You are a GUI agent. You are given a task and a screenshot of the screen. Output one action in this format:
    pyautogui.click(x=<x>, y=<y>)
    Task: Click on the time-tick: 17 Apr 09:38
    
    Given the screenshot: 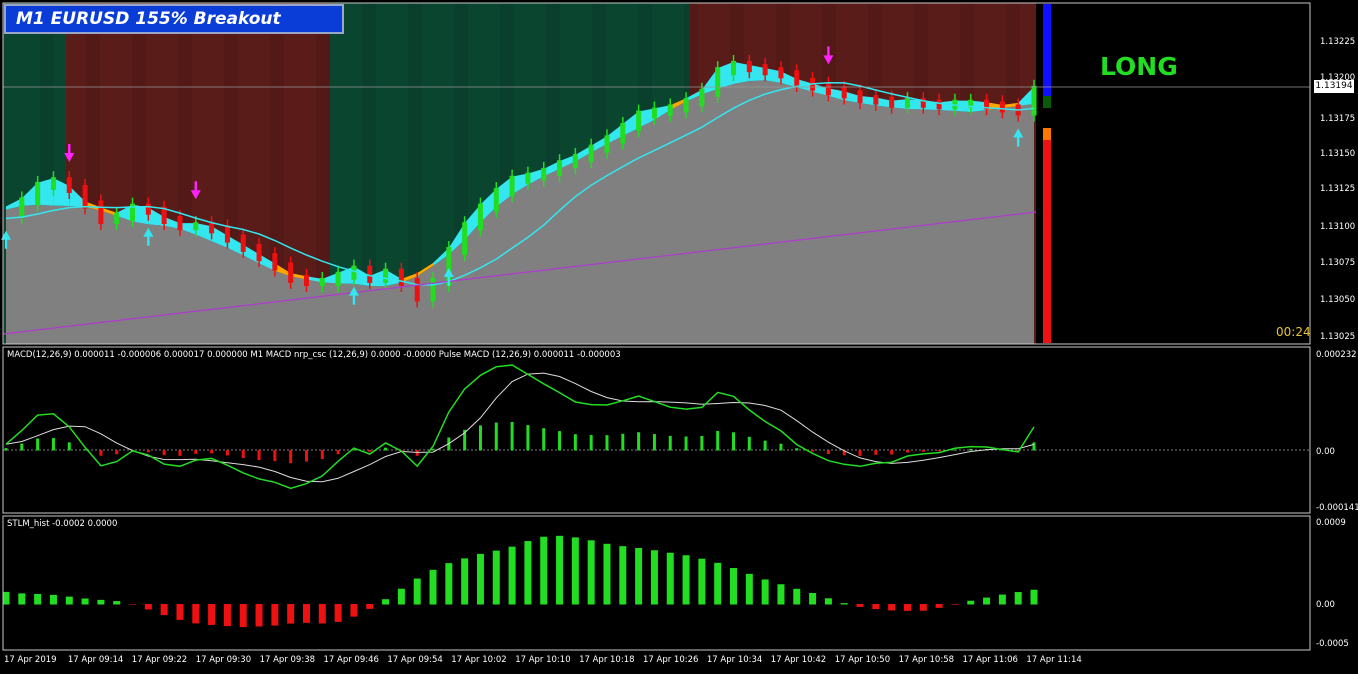 What is the action you would take?
    pyautogui.click(x=287, y=660)
    